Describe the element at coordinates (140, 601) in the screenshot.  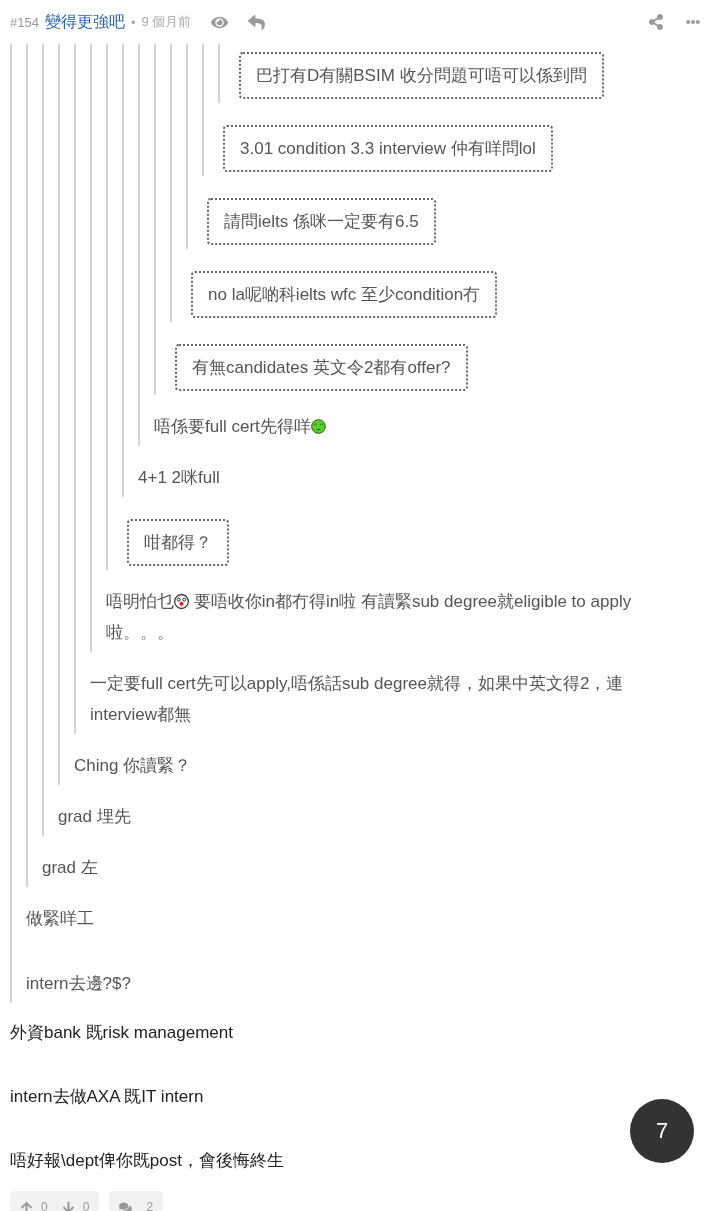
I see `quote-text: 唔明怕乜` at that location.